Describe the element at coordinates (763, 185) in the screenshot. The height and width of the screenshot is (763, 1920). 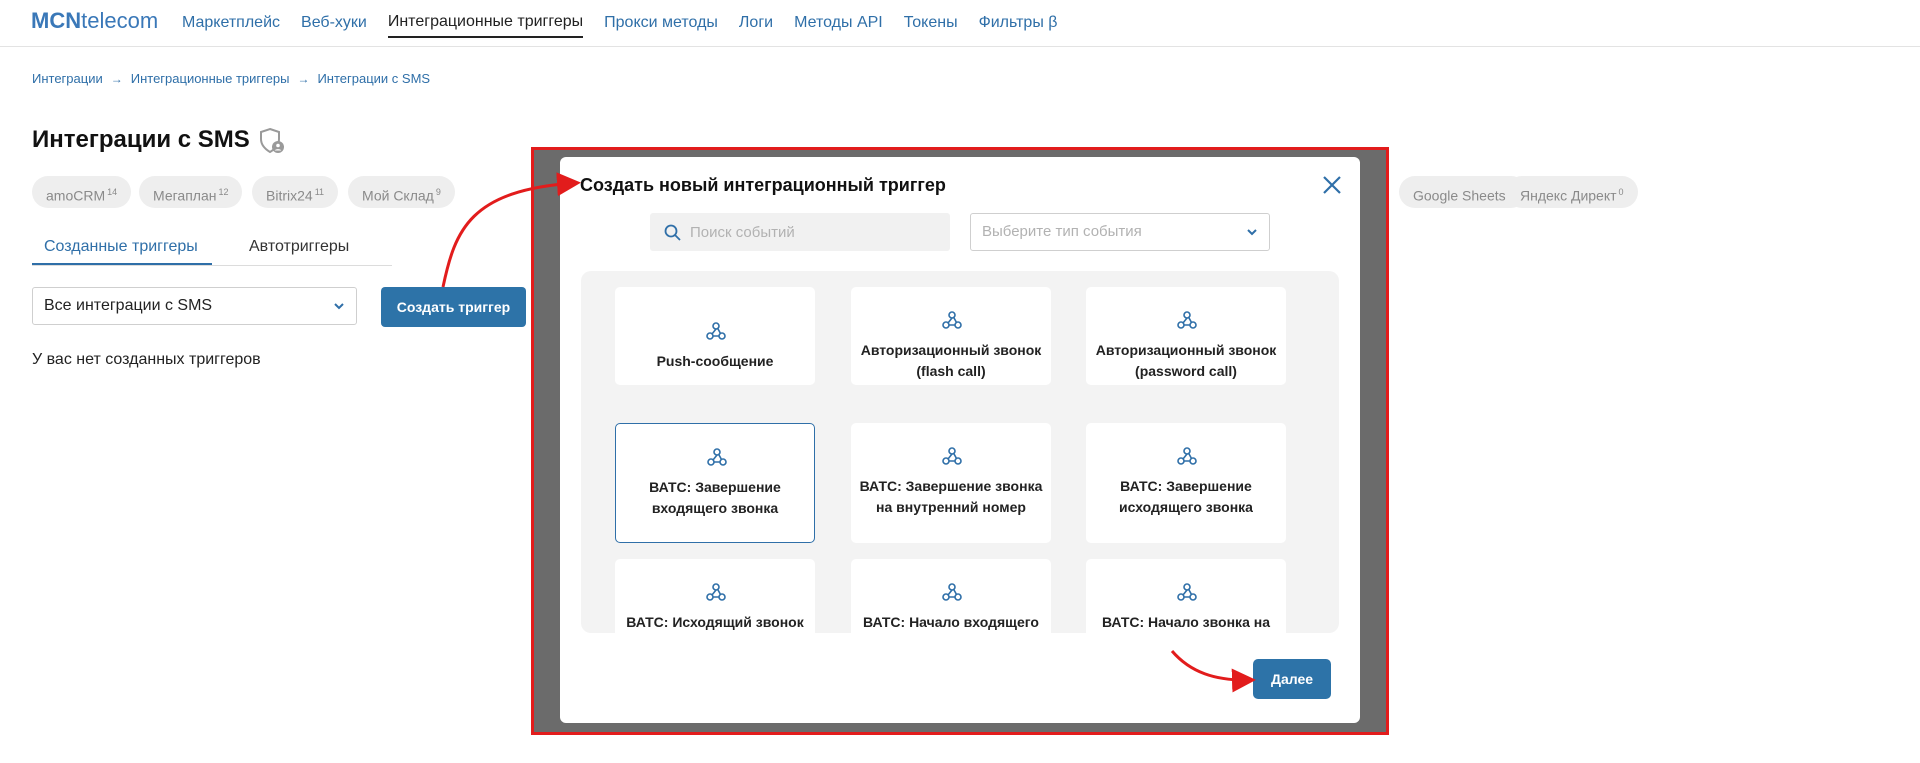
I see `modal-title: Создать новый интеграционный триггер` at that location.